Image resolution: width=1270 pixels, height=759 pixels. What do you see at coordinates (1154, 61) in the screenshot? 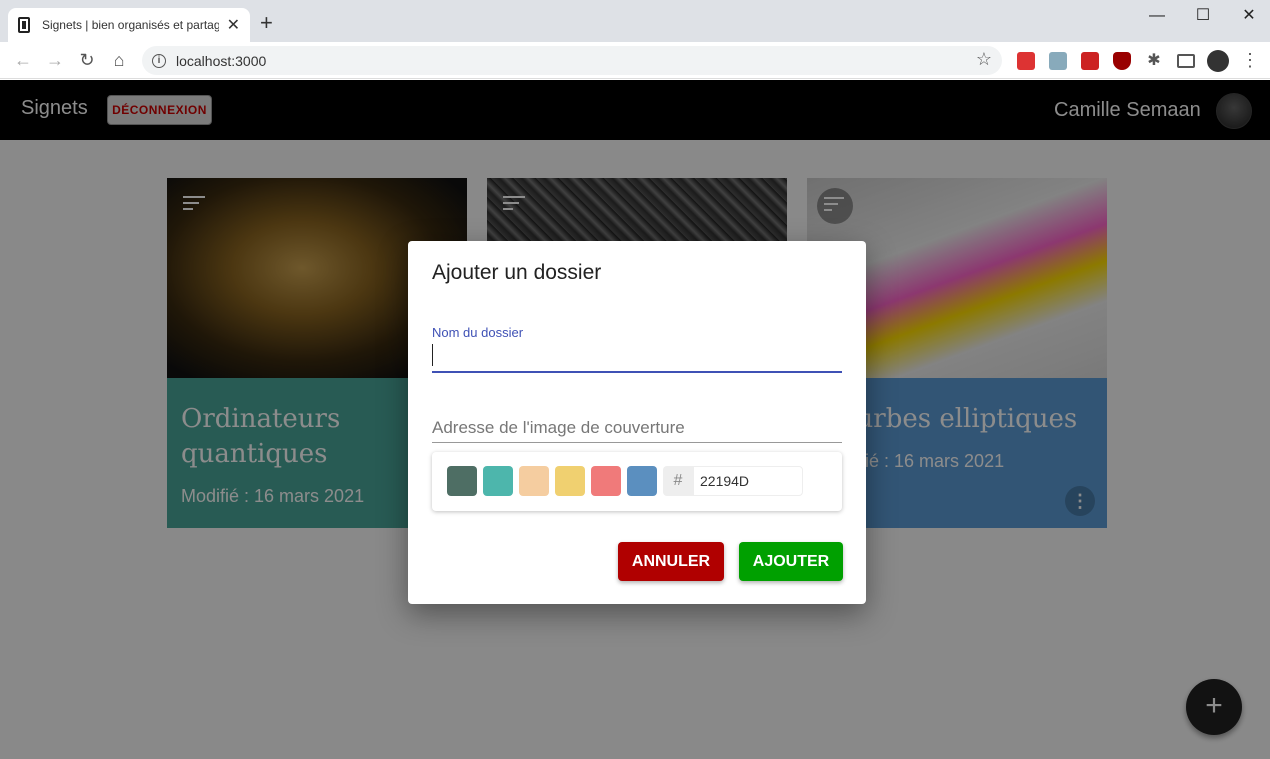
I see `puzzle-extensions-icon: ✱` at bounding box center [1154, 61].